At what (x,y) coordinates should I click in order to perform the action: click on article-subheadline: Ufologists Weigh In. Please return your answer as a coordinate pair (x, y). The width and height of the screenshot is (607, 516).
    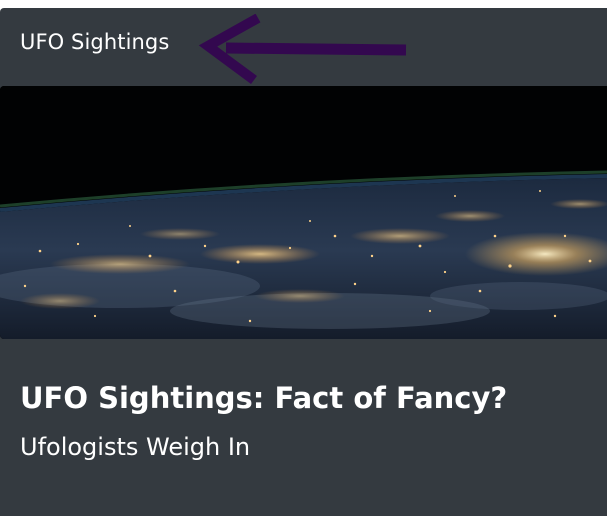
    Looking at the image, I should click on (135, 447).